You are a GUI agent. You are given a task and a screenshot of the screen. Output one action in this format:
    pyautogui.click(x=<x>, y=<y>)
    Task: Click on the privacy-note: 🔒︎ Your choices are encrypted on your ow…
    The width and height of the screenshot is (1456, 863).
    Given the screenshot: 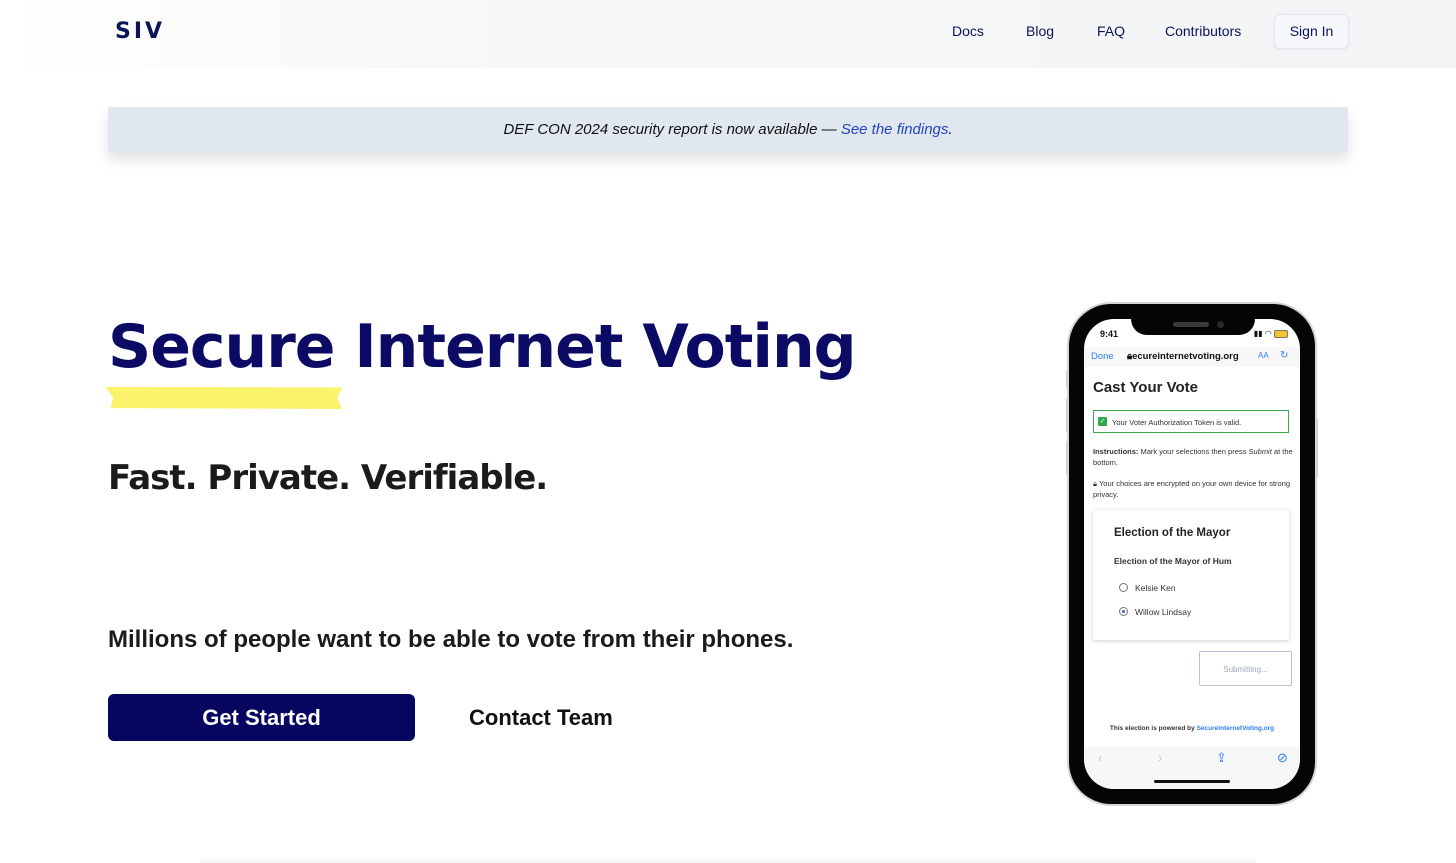 What is the action you would take?
    pyautogui.click(x=1193, y=489)
    